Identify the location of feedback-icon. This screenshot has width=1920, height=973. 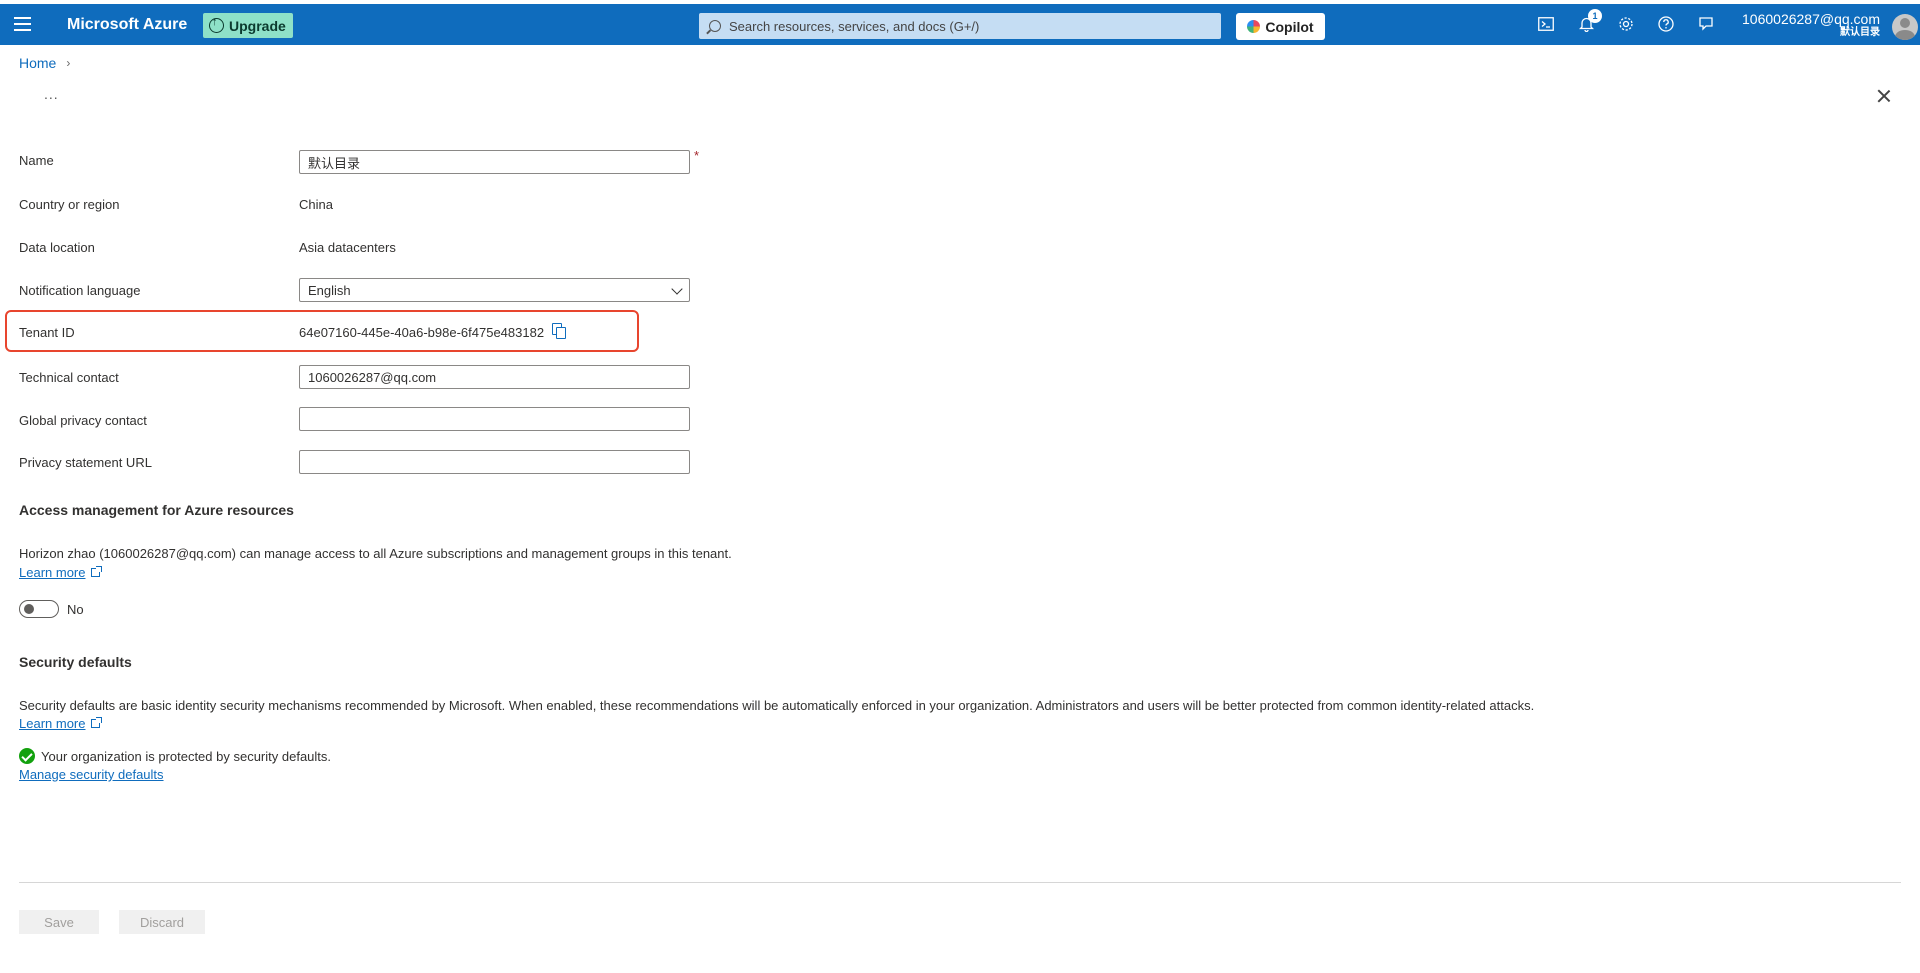
(1706, 24).